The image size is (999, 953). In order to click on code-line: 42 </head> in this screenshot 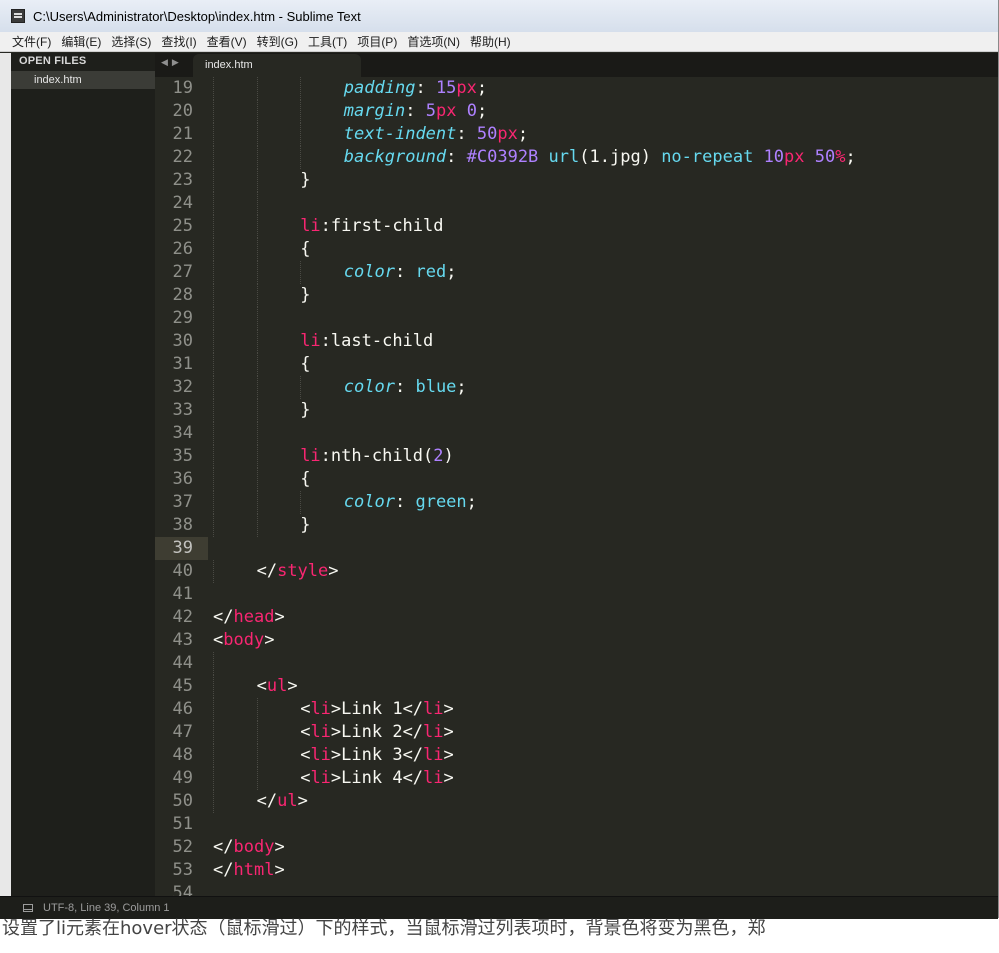, I will do `click(576, 617)`.